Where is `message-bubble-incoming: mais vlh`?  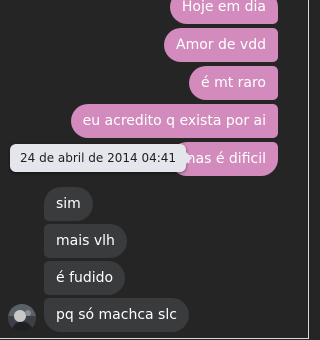 message-bubble-incoming: mais vlh is located at coordinates (85, 241).